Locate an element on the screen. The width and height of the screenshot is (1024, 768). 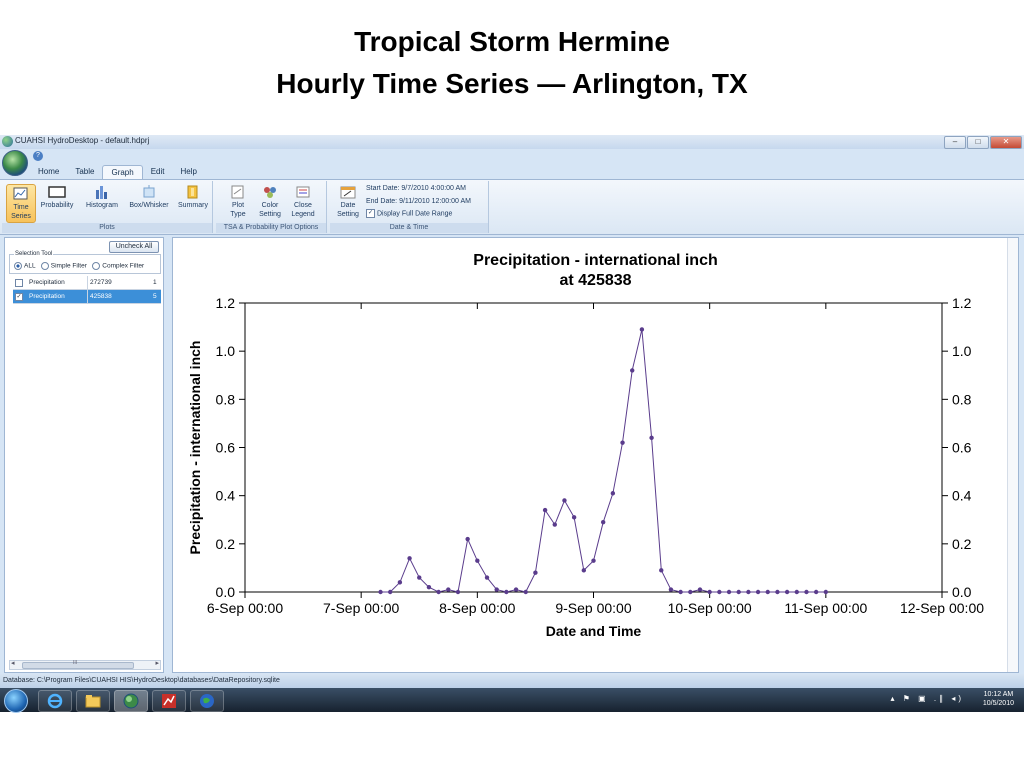
taskbar-app2 is located at coordinates (169, 701).